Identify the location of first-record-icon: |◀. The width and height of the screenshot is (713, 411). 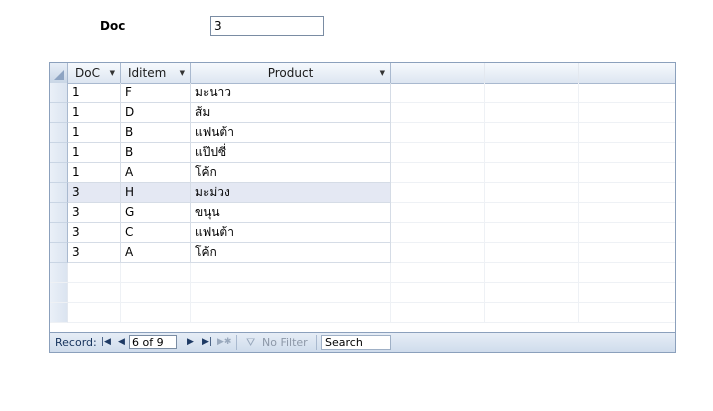
(106, 342).